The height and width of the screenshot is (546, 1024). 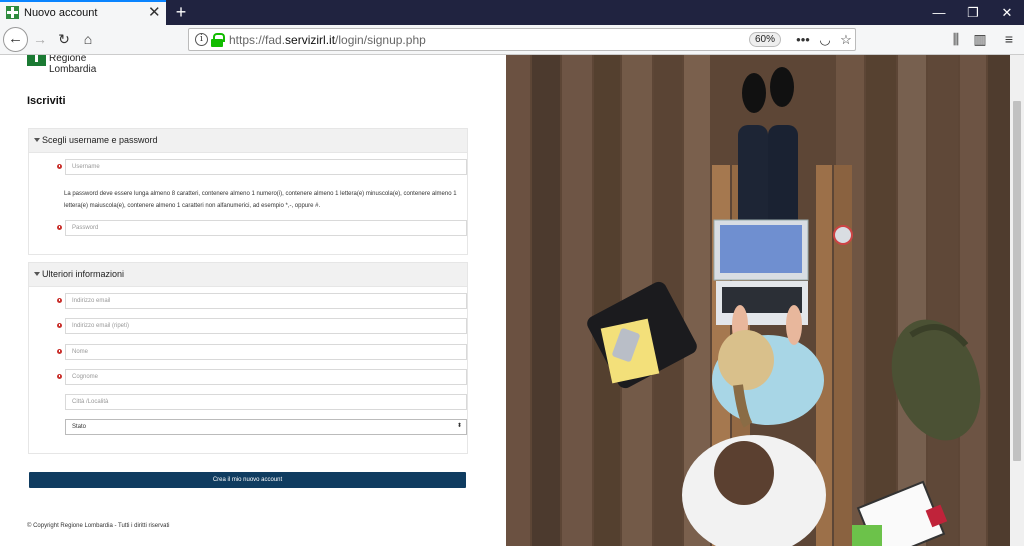 What do you see at coordinates (846, 40) in the screenshot?
I see `bookmark-star-icon: ☆` at bounding box center [846, 40].